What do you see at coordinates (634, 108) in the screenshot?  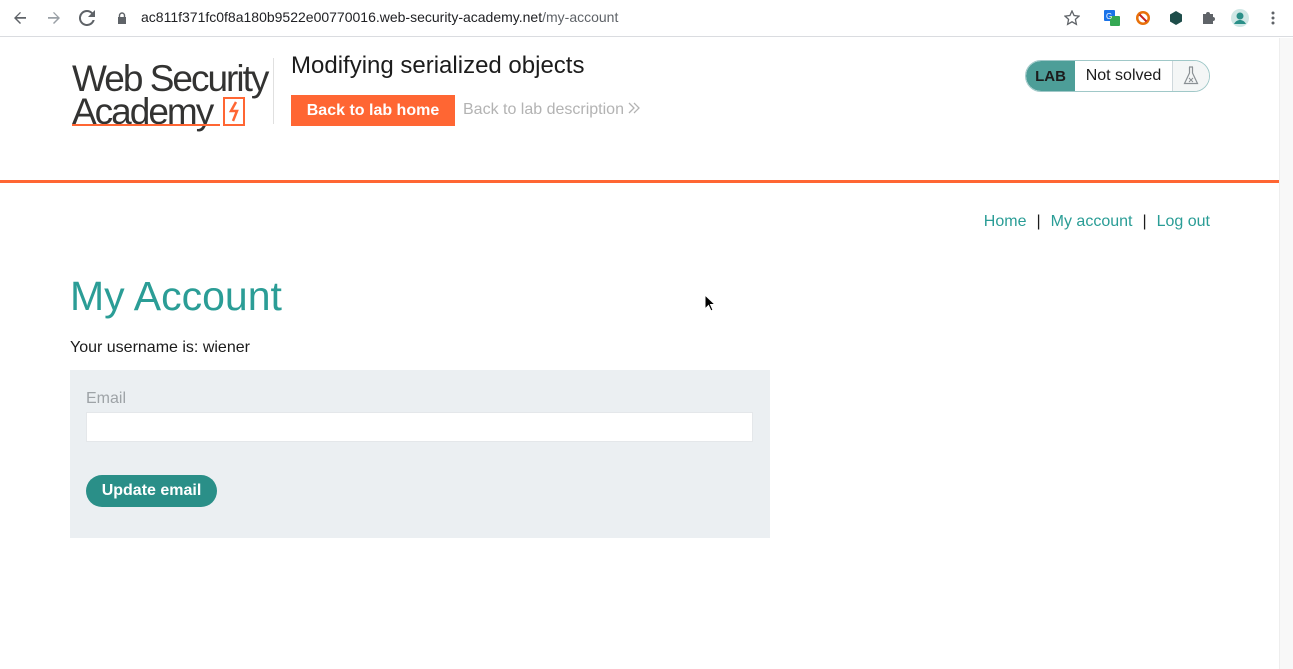 I see `double-chevron-right-icon` at bounding box center [634, 108].